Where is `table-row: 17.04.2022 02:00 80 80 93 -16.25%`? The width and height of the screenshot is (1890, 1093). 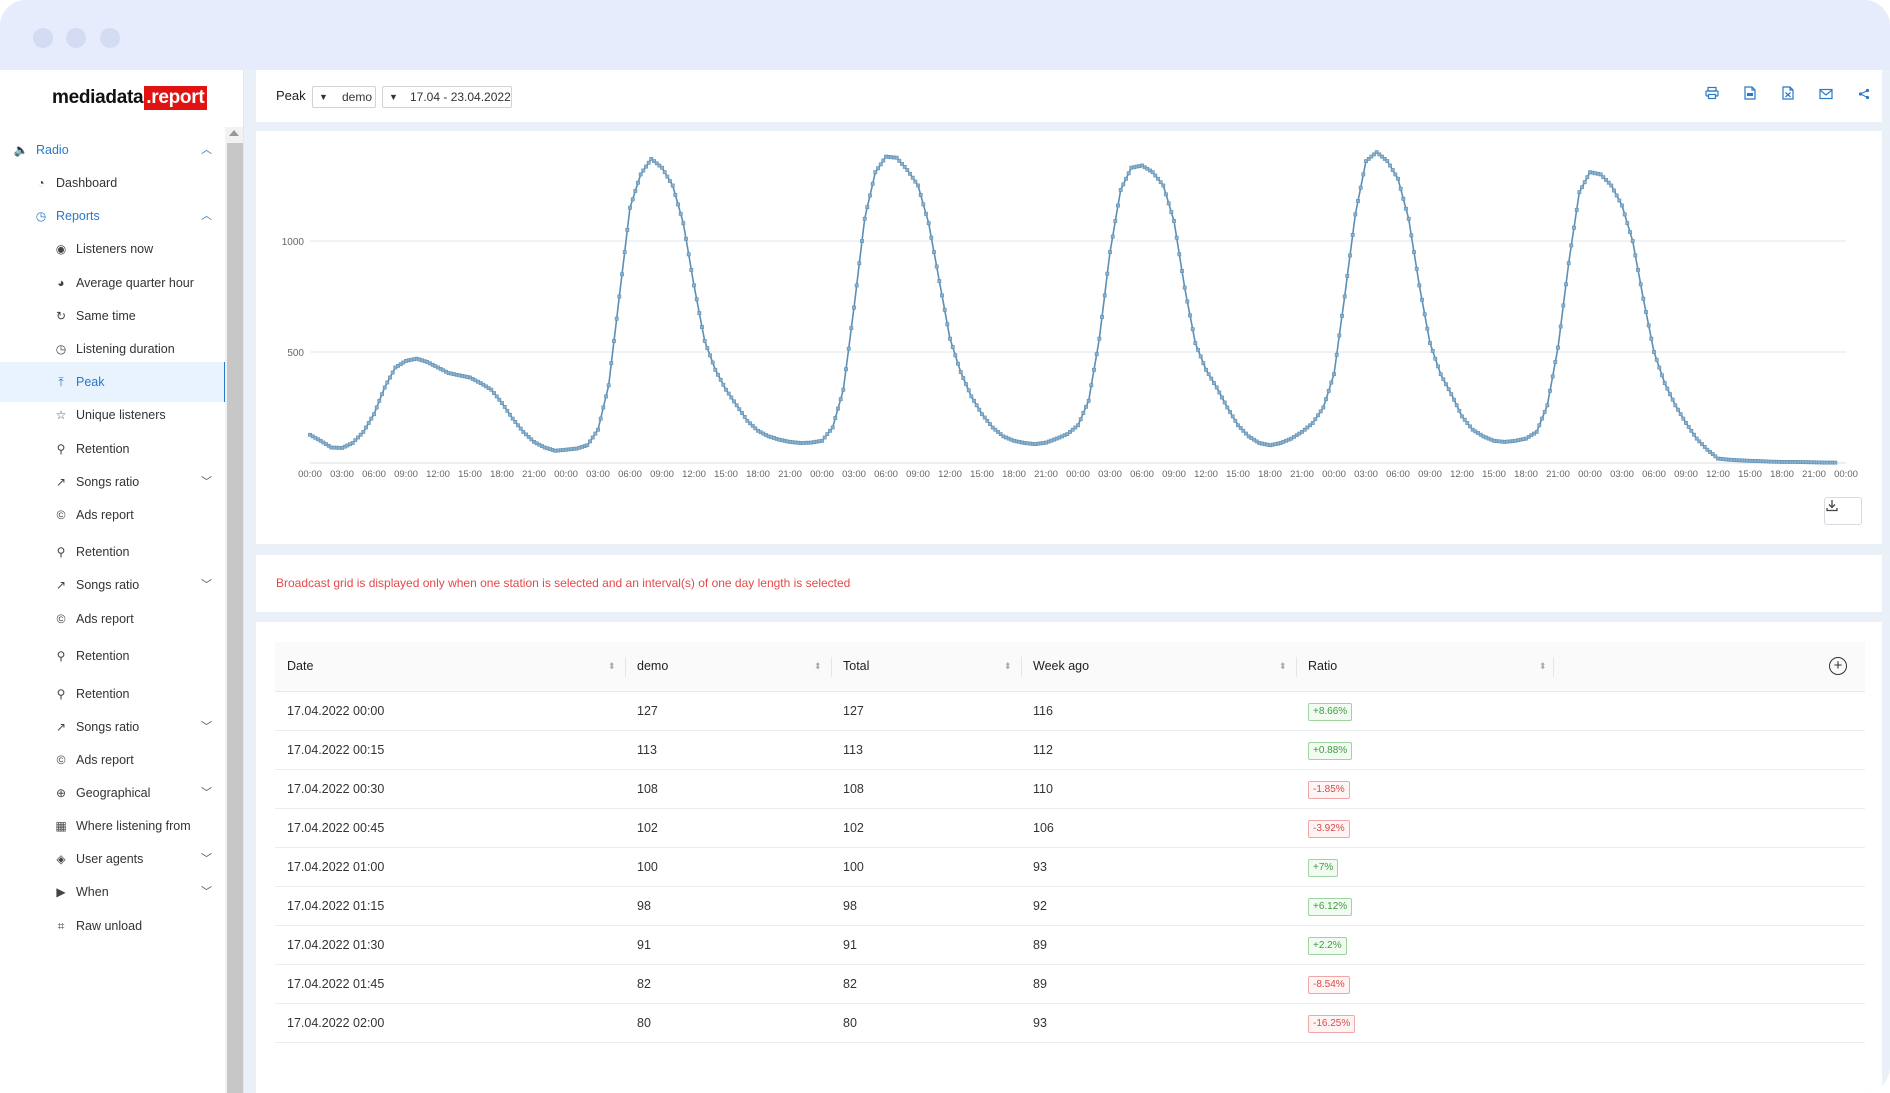 table-row: 17.04.2022 02:00 80 80 93 -16.25% is located at coordinates (1070, 1023).